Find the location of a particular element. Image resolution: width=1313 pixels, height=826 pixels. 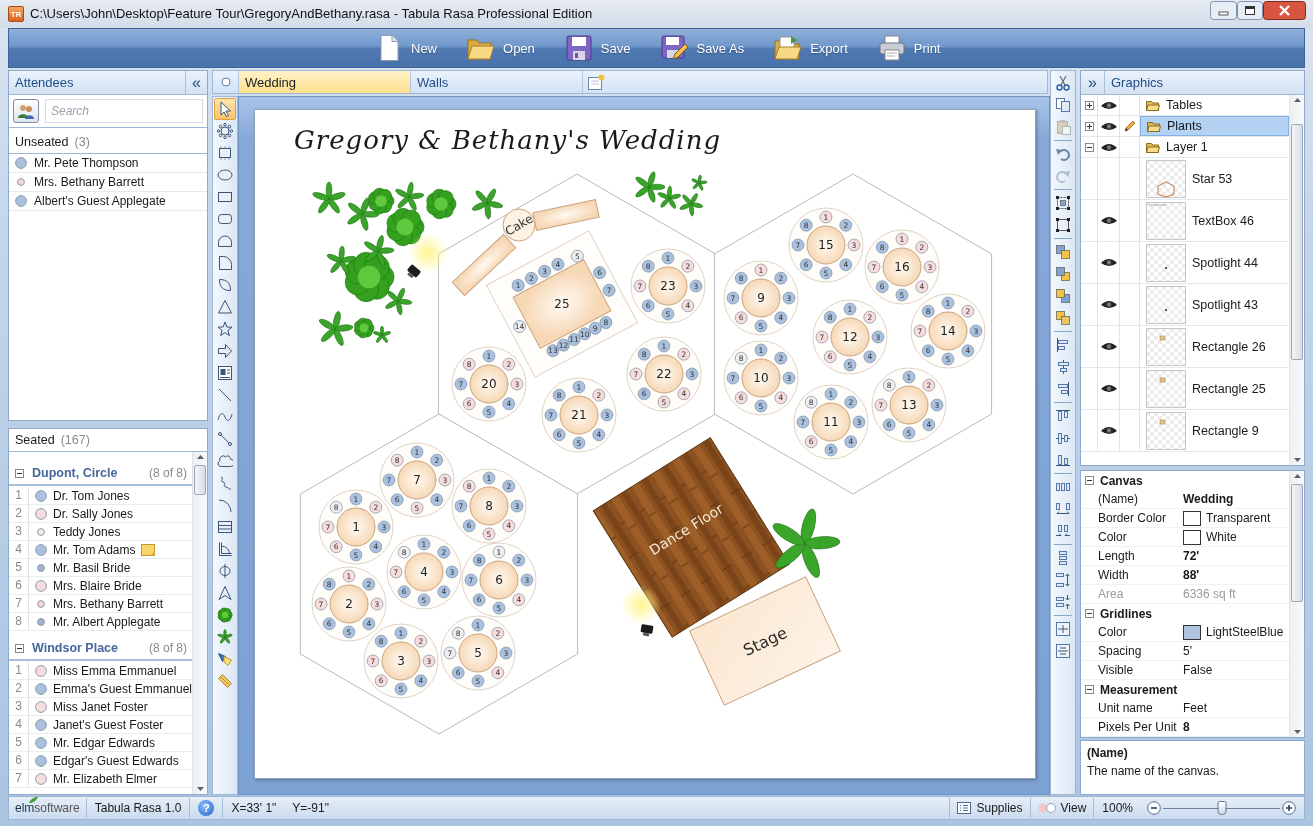

rectangle-table-icon is located at coordinates (225, 153).